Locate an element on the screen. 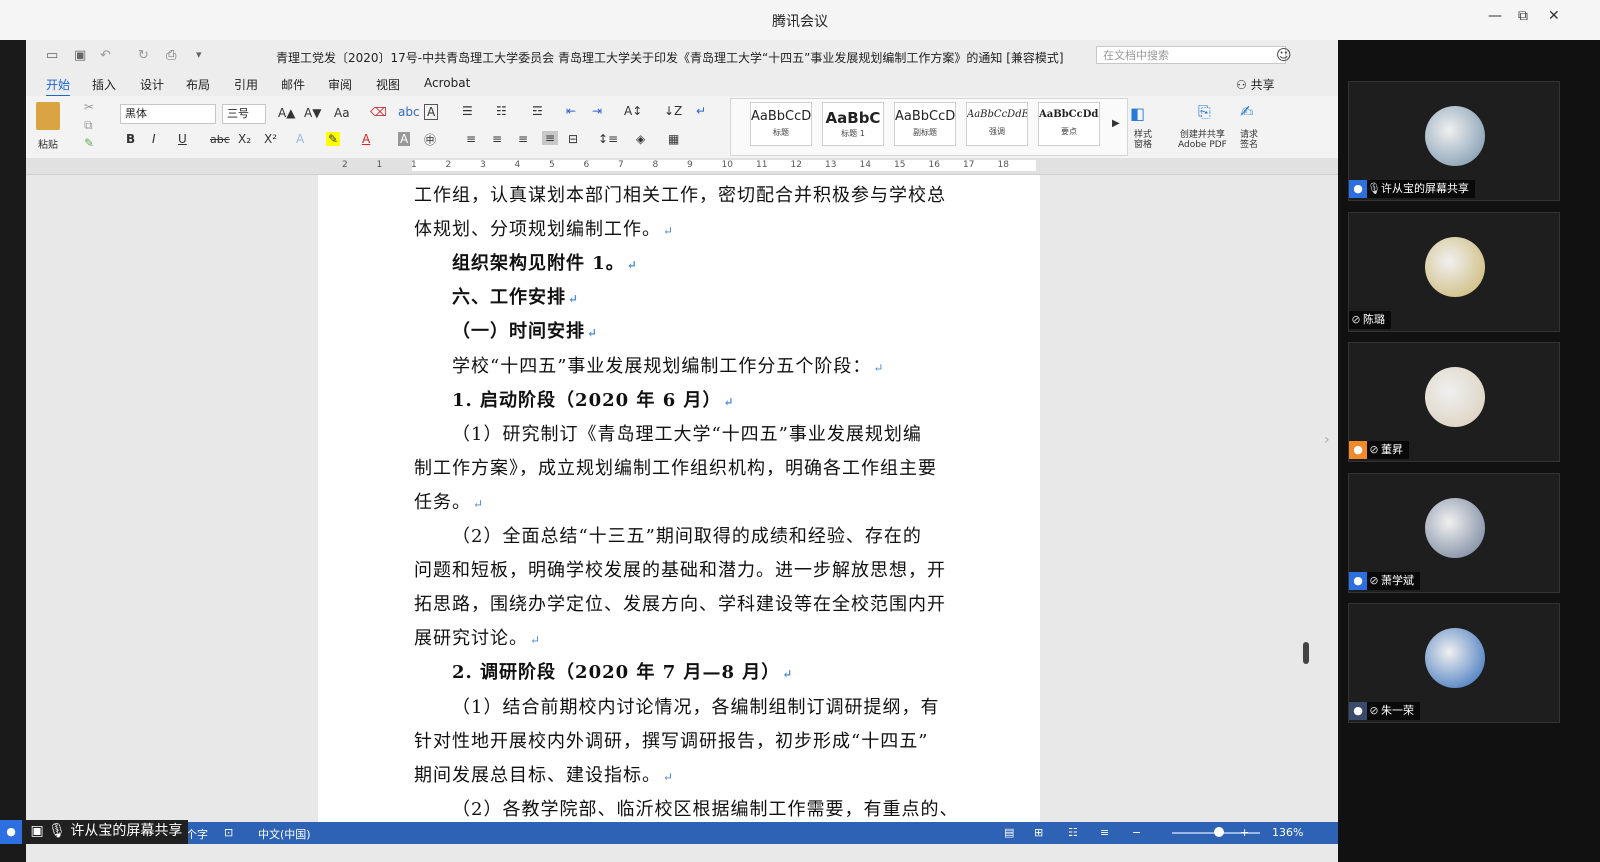 The image size is (1600, 862). font-color-icon: A is located at coordinates (366, 139).